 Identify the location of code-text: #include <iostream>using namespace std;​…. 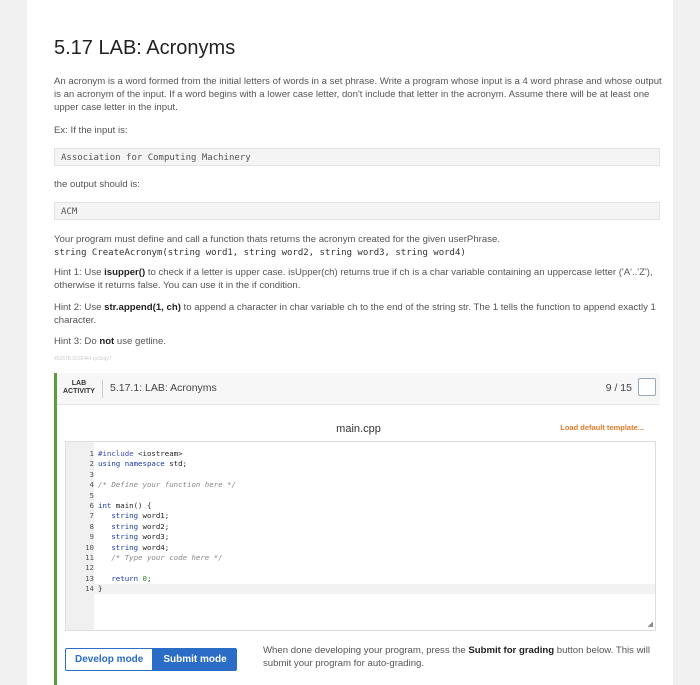
(167, 522).